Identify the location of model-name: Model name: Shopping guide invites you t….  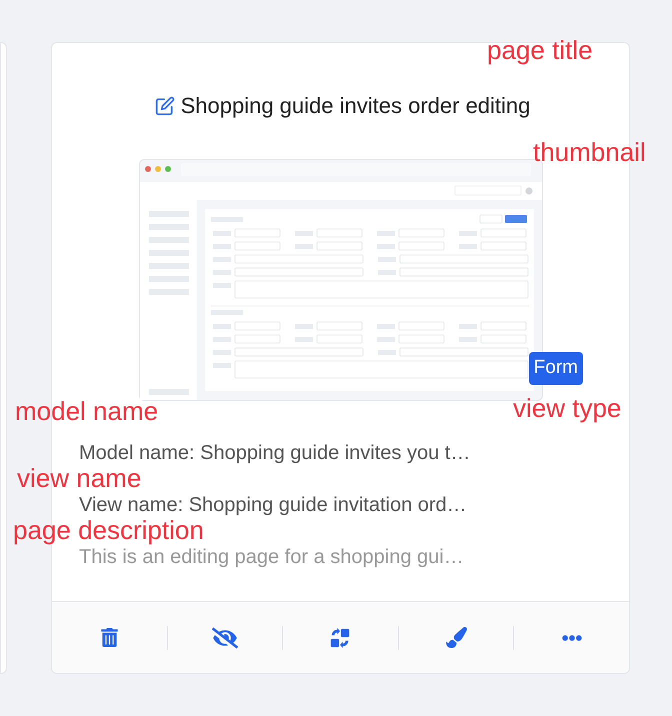
(275, 453).